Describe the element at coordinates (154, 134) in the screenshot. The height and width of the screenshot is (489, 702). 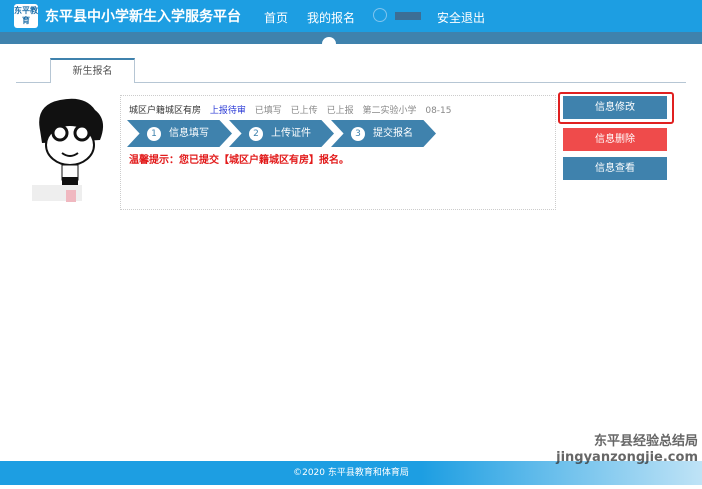
I see `step-number: 1` at that location.